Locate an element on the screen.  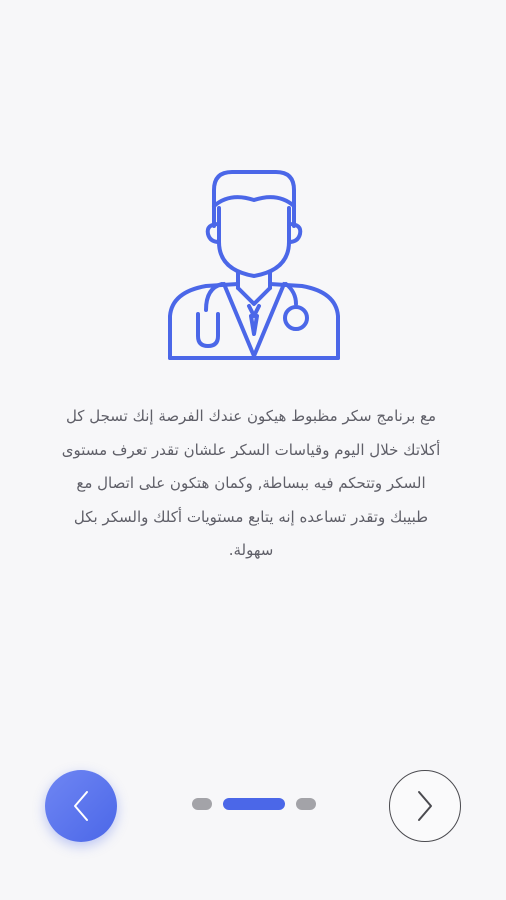
next-button is located at coordinates (425, 806).